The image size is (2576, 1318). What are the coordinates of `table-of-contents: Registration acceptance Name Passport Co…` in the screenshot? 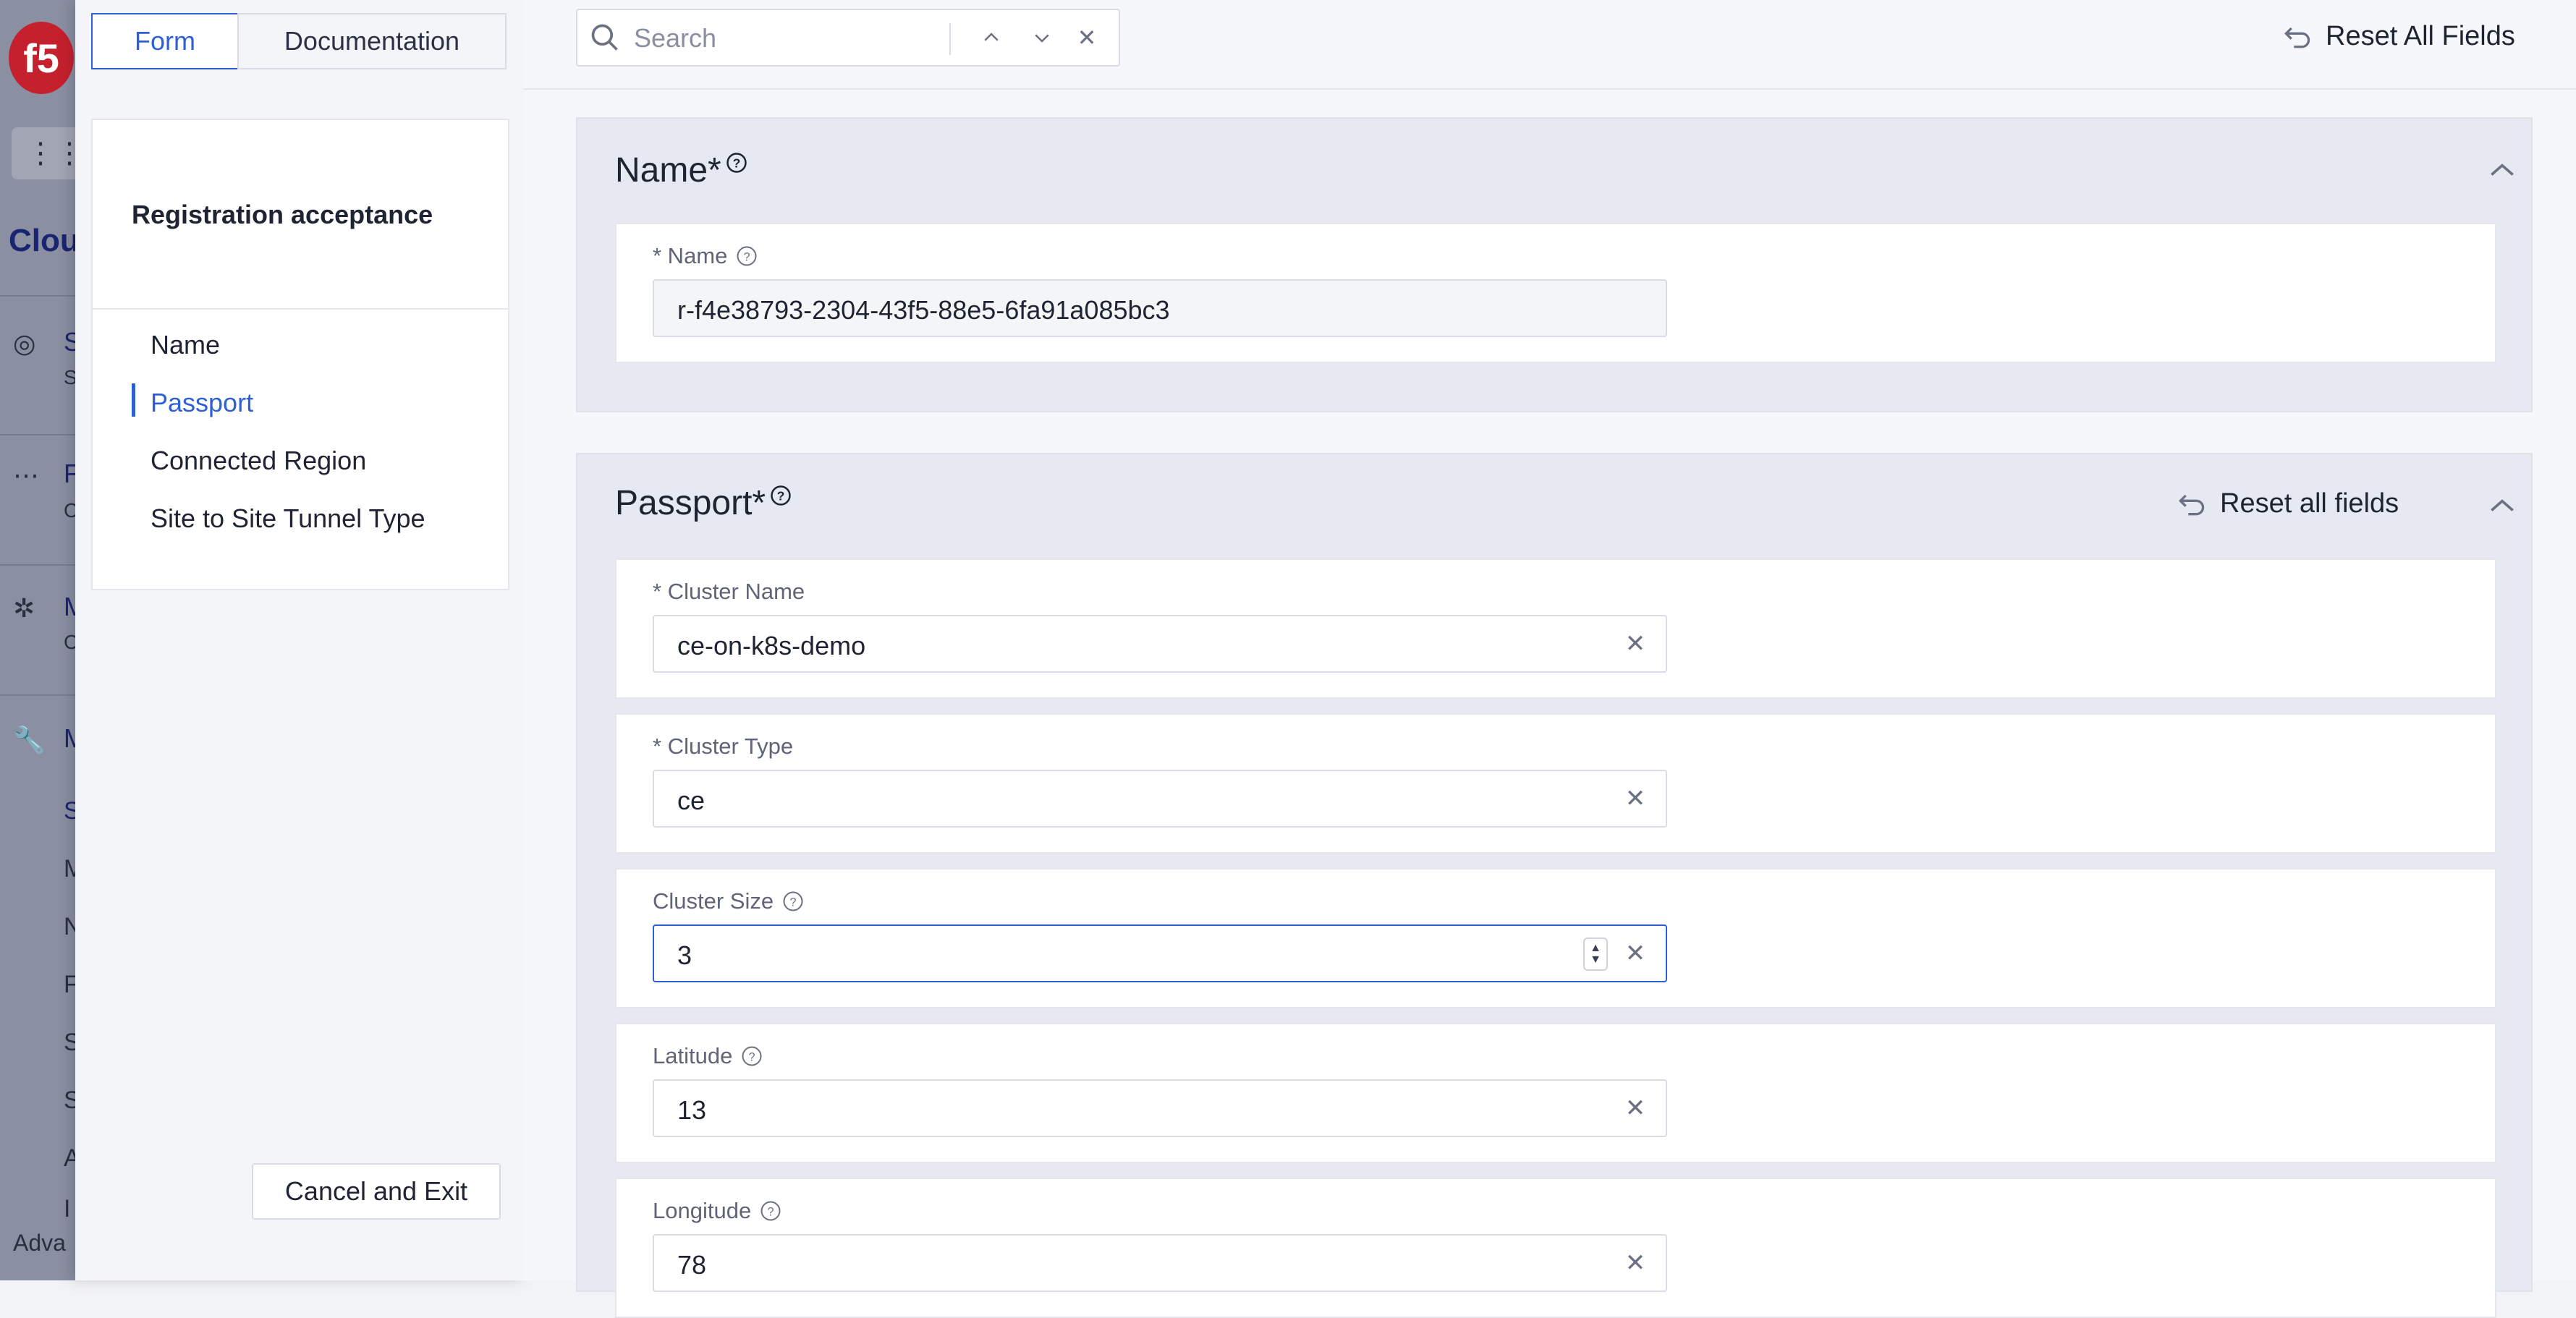 It's located at (300, 354).